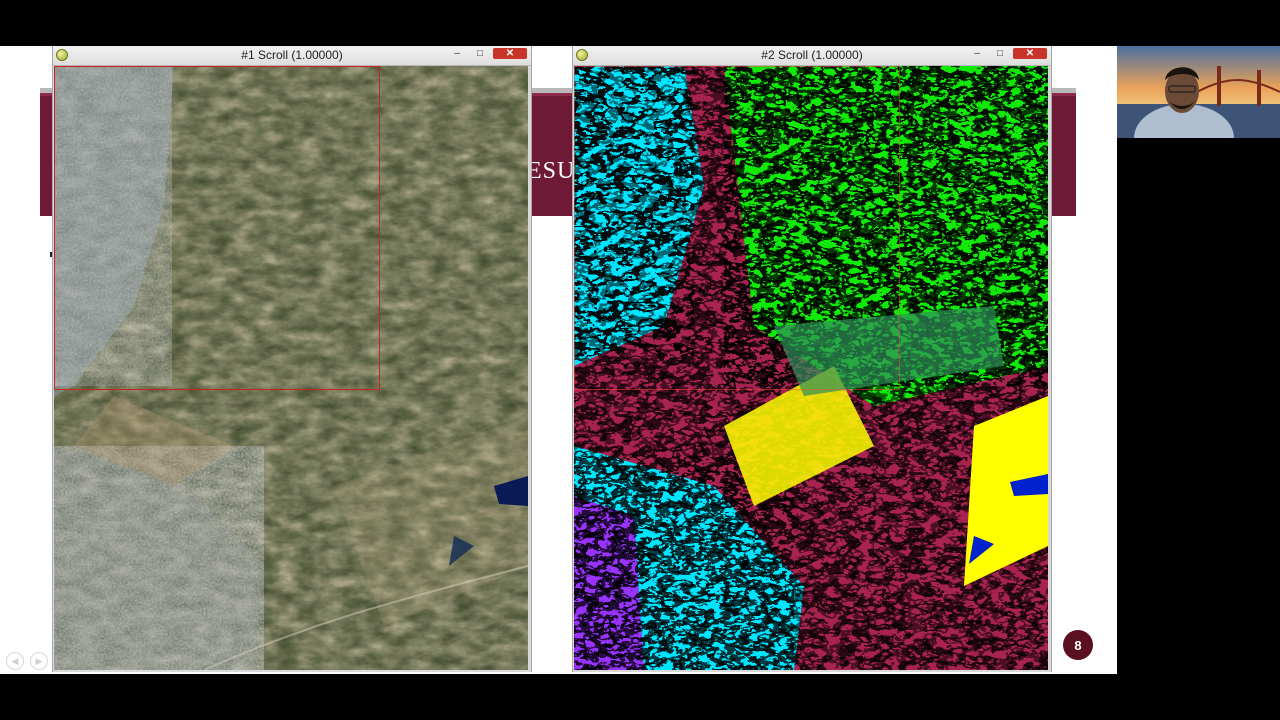 This screenshot has width=1280, height=720. I want to click on slide-title: ESU, so click(551, 171).